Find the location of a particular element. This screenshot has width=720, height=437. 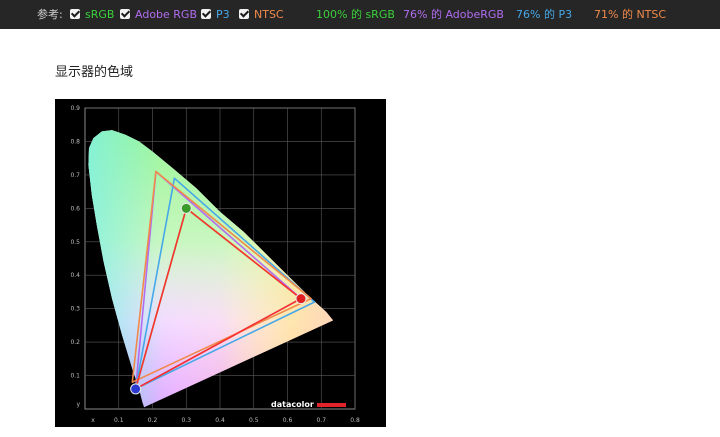

y-tick-label: 0.8 is located at coordinates (75, 141).